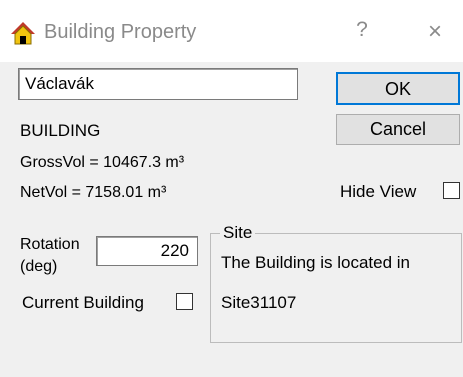  I want to click on net-volume-label: NetVol = 7158.01 m³, so click(93, 192).